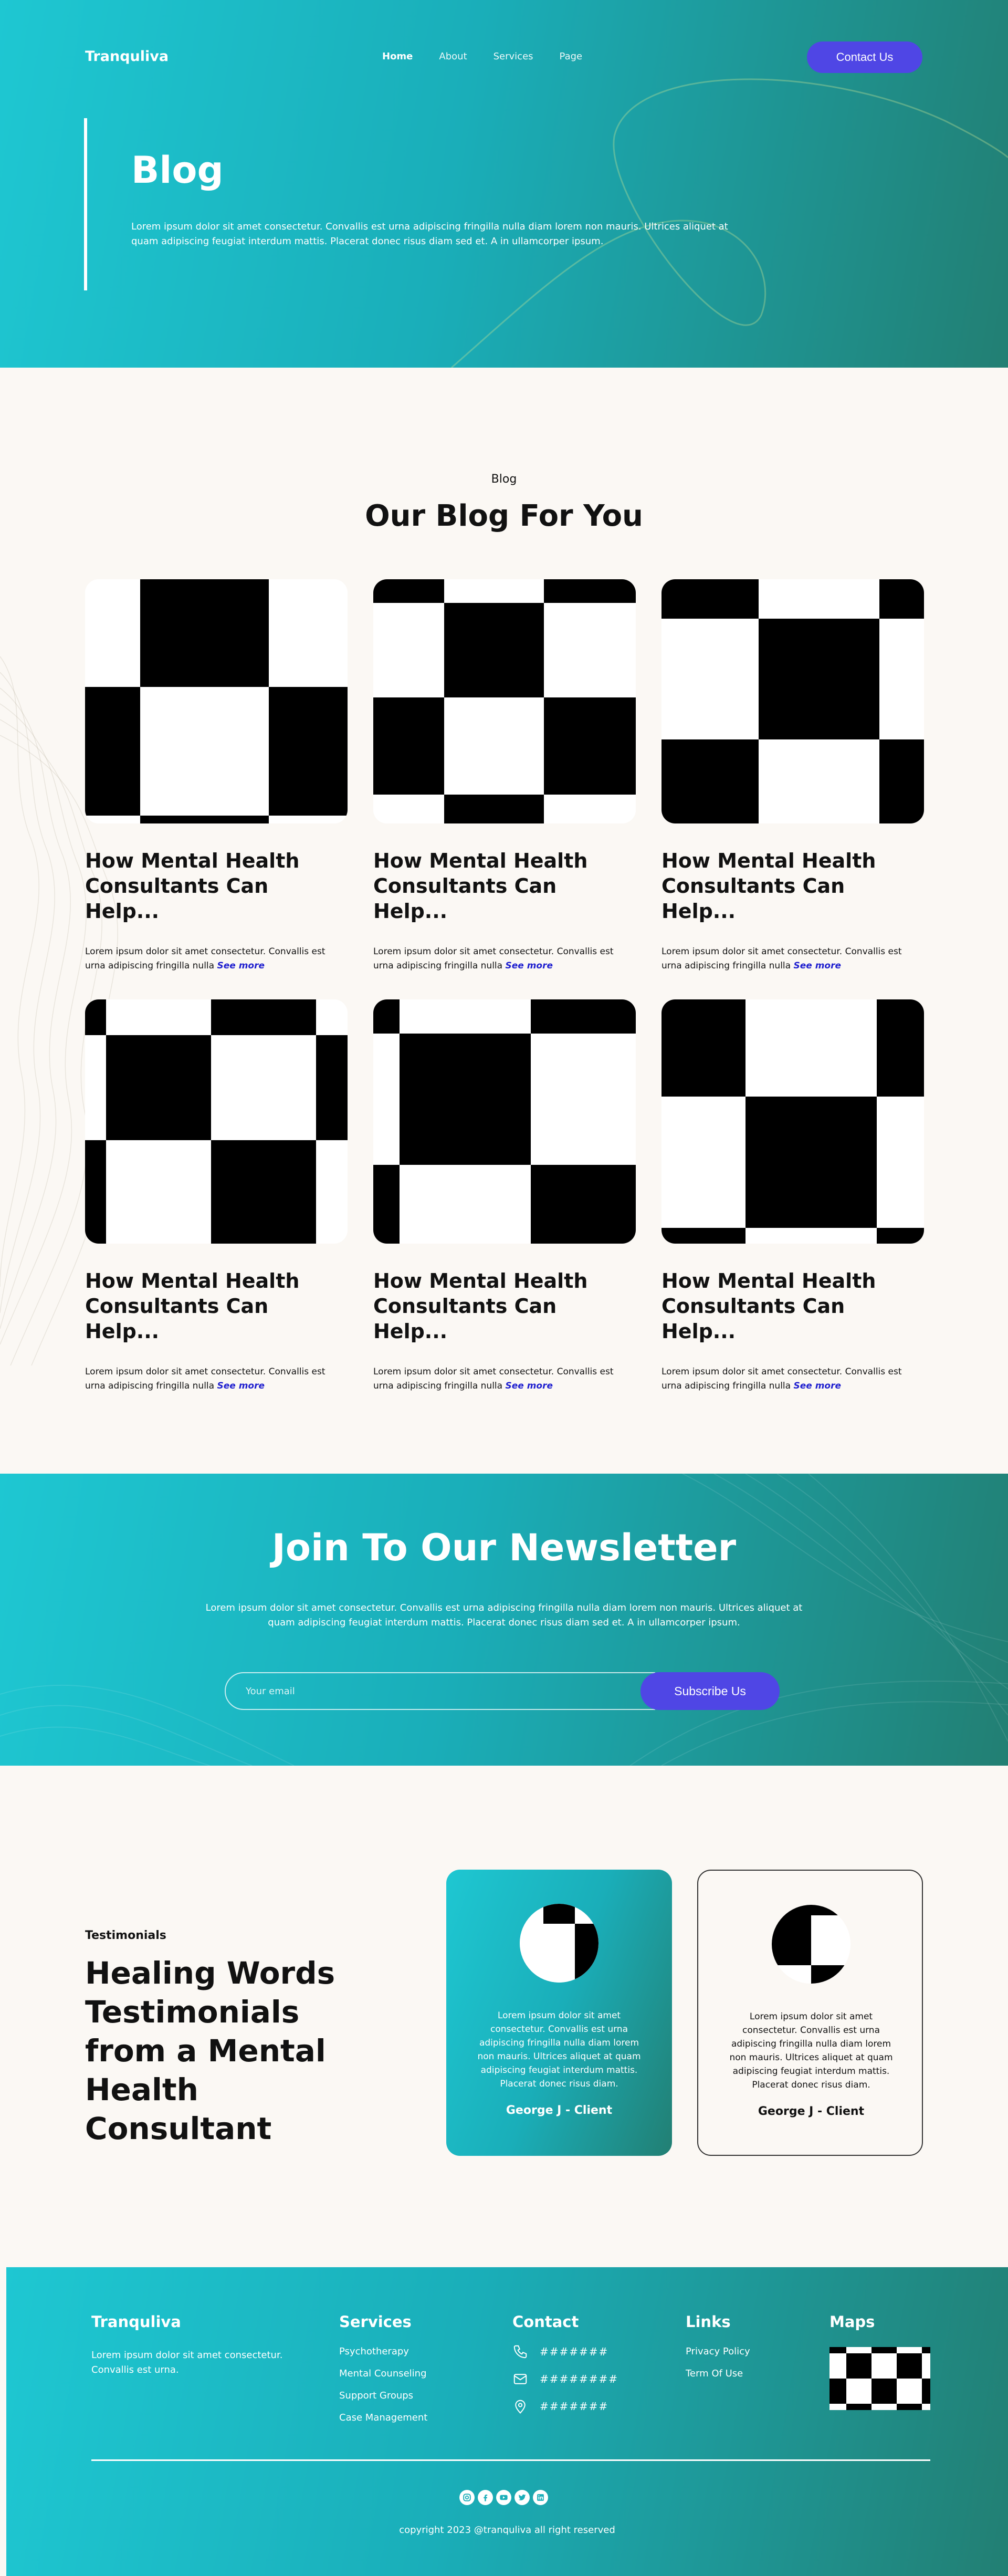  What do you see at coordinates (545, 2322) in the screenshot?
I see `footer-contact-title: Contact` at bounding box center [545, 2322].